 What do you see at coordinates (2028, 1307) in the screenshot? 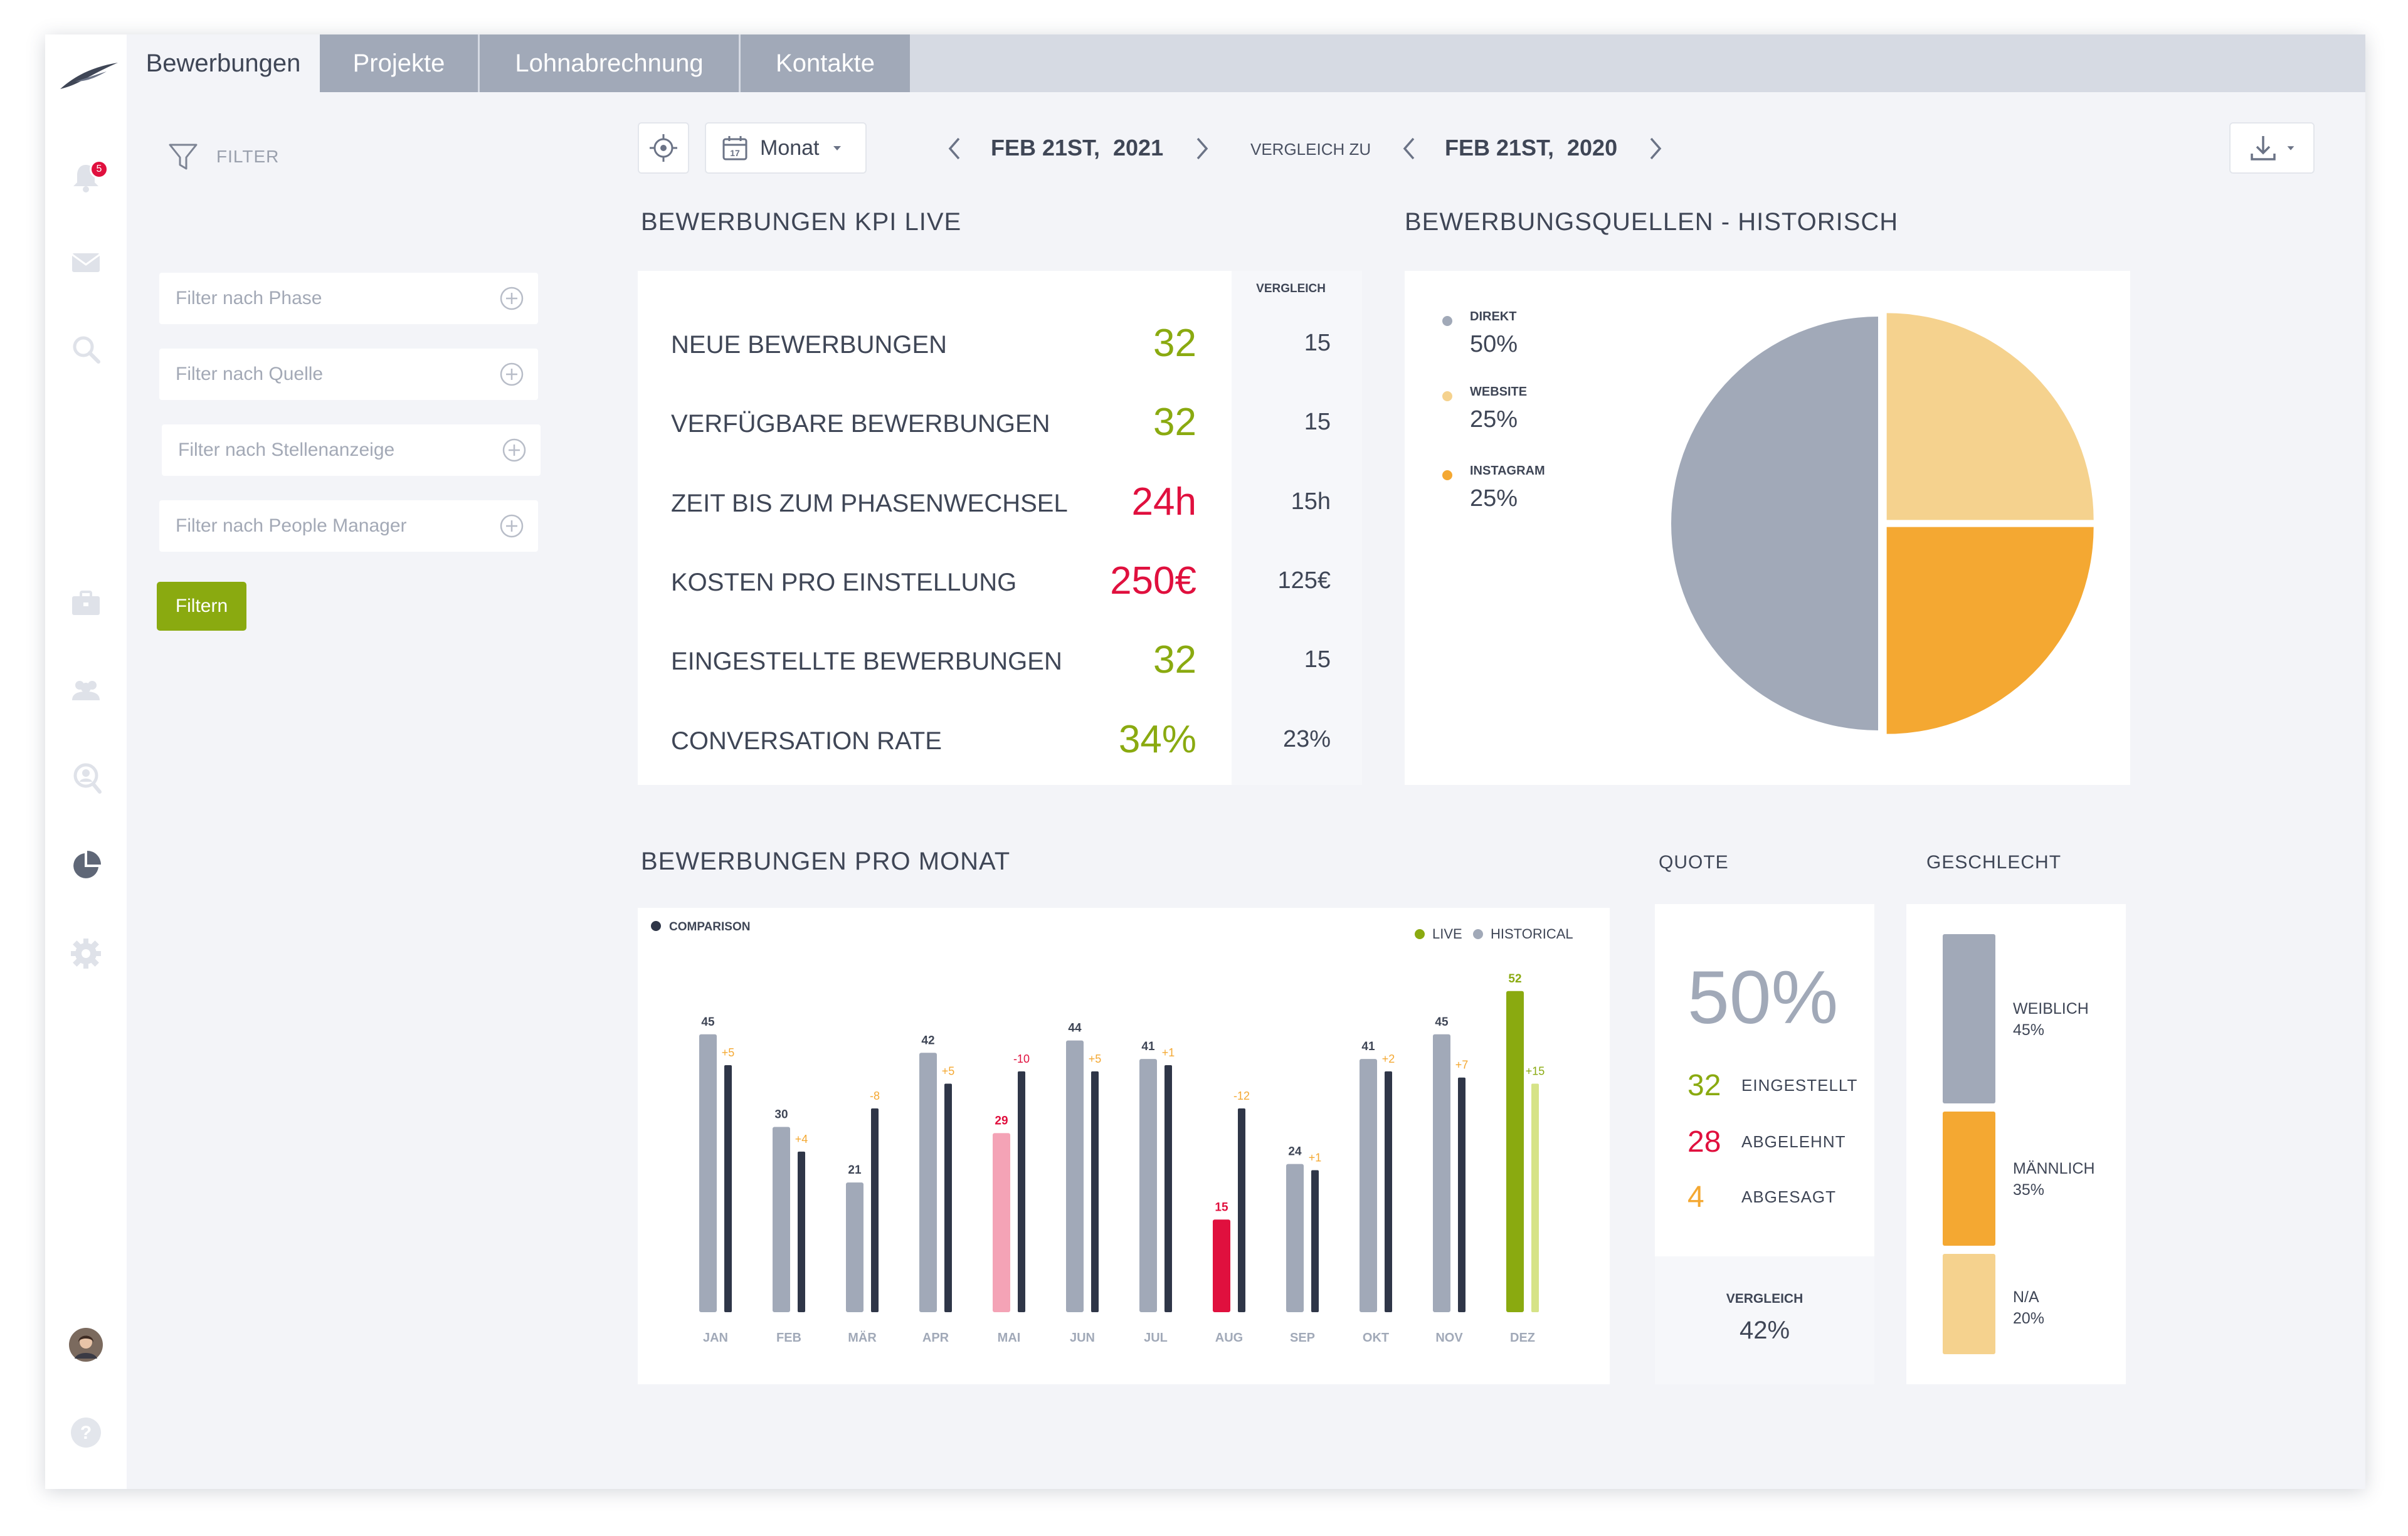
I see `gender-label-na: N/A 20%` at bounding box center [2028, 1307].